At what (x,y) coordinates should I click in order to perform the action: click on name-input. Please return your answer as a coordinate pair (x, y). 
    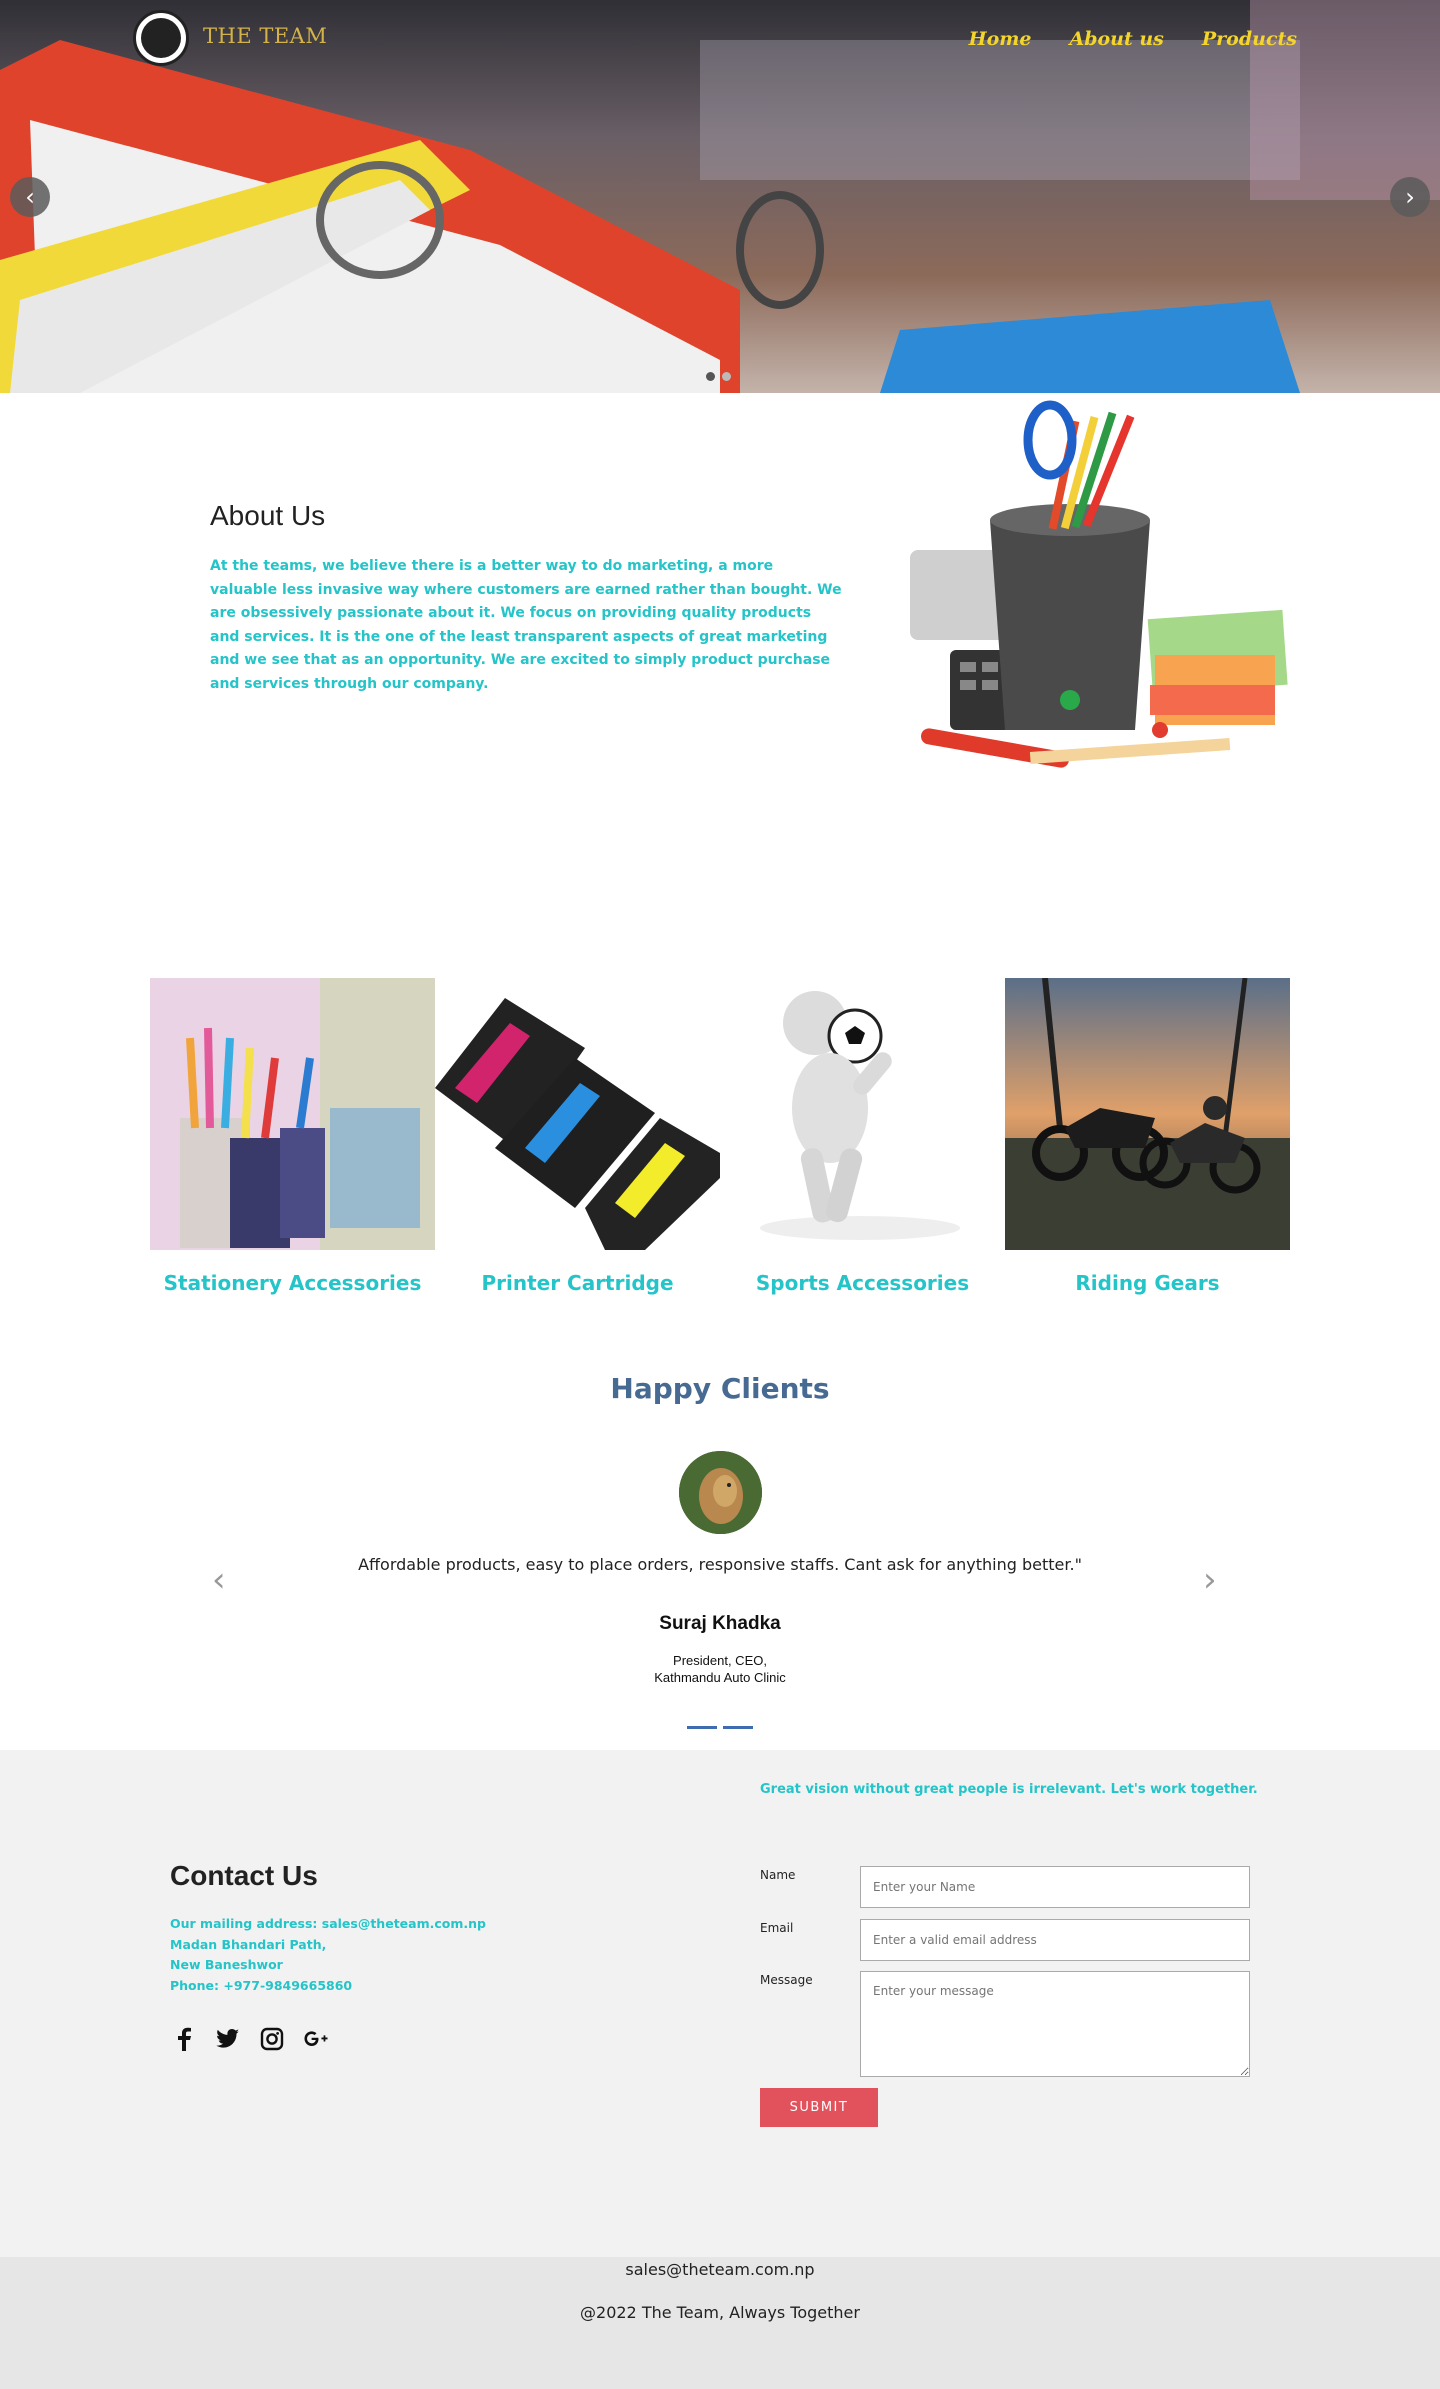
    Looking at the image, I should click on (1055, 1887).